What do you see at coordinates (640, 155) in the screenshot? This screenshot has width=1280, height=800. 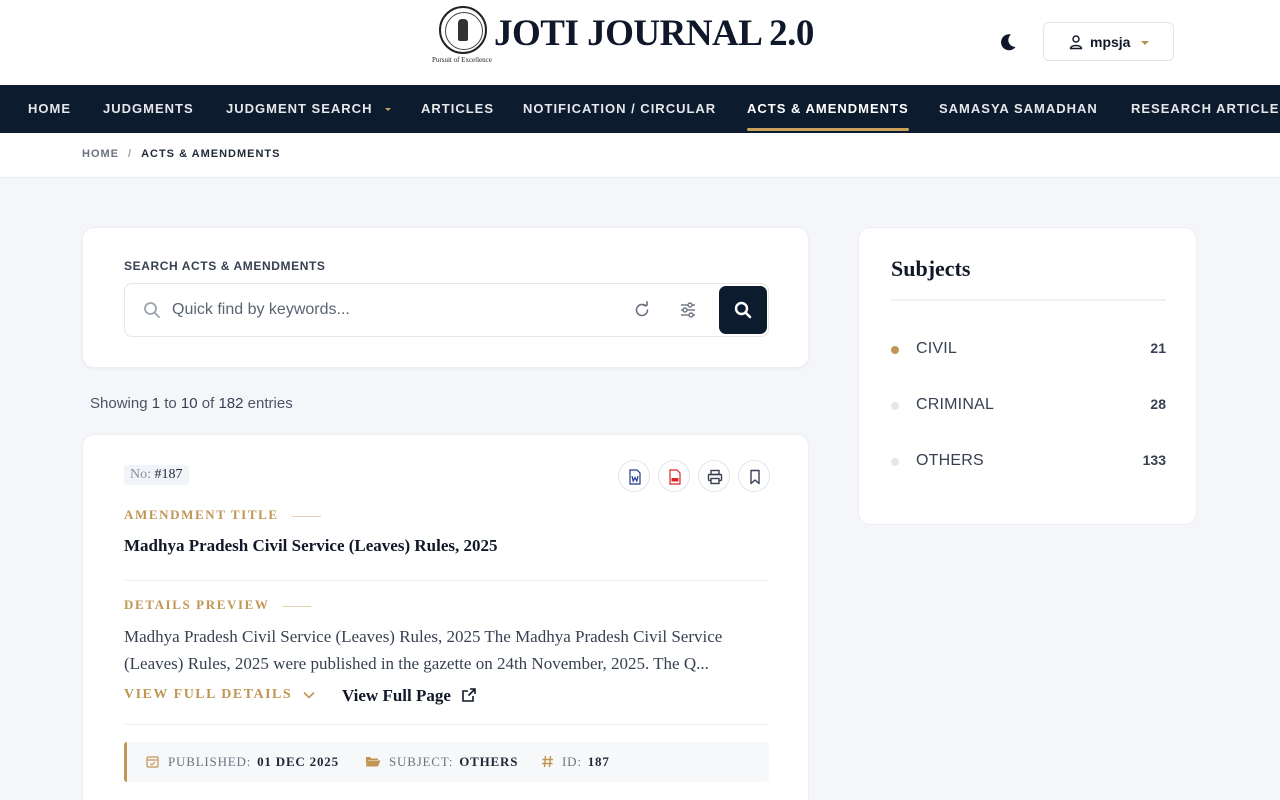 I see `breadcrumb-bar: HOME / ACTS & AMENDMENTS` at bounding box center [640, 155].